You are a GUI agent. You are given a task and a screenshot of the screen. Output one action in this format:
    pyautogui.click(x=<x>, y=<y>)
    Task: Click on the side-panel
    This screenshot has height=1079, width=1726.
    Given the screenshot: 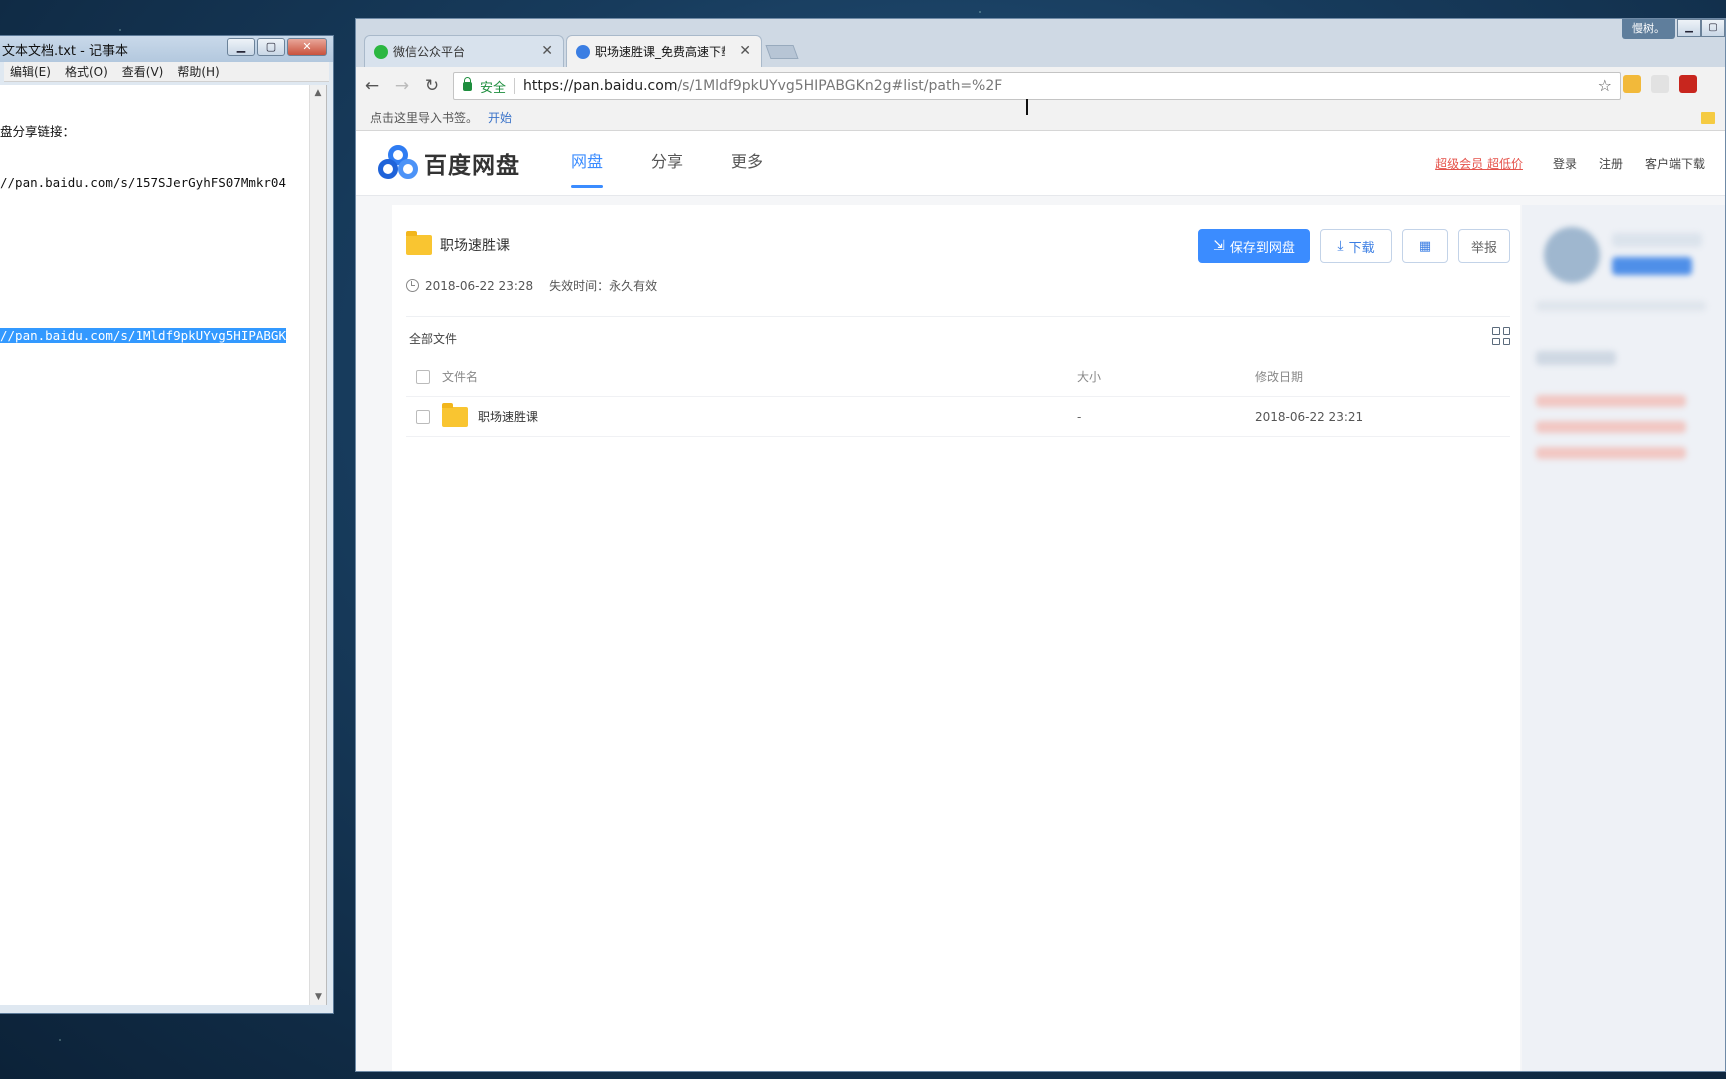 What is the action you would take?
    pyautogui.click(x=1623, y=638)
    